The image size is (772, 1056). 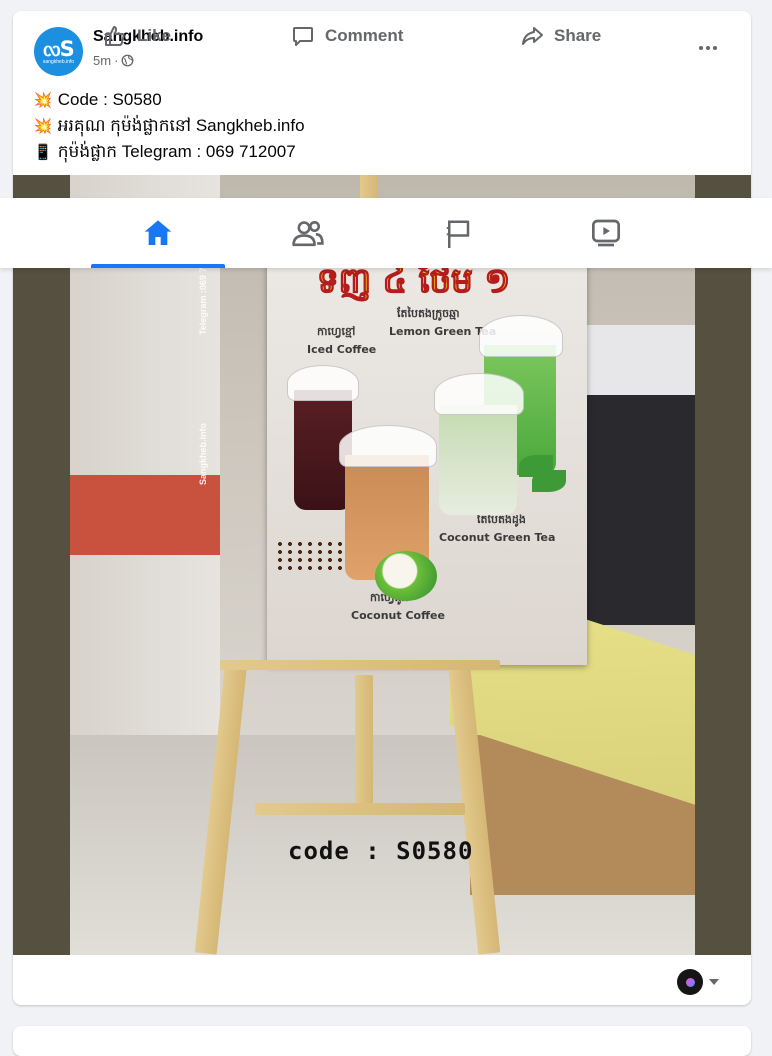 What do you see at coordinates (532, 36) in the screenshot?
I see `share-icon` at bounding box center [532, 36].